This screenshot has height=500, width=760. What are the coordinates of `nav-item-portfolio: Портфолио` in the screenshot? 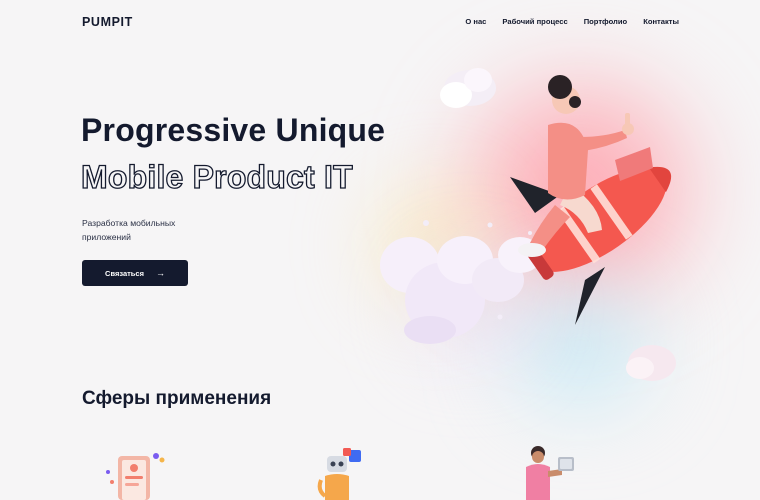 It's located at (605, 21).